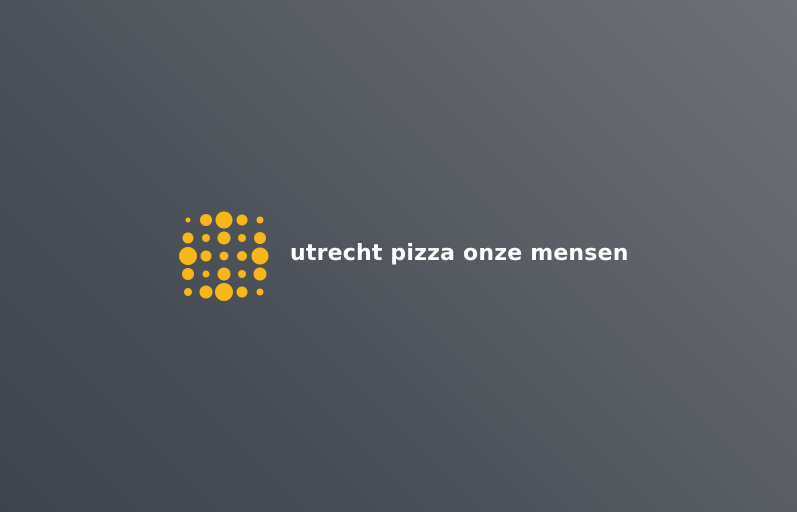 Image resolution: width=797 pixels, height=512 pixels. I want to click on brand-wordmark: utrecht pizza onze mensen, so click(459, 253).